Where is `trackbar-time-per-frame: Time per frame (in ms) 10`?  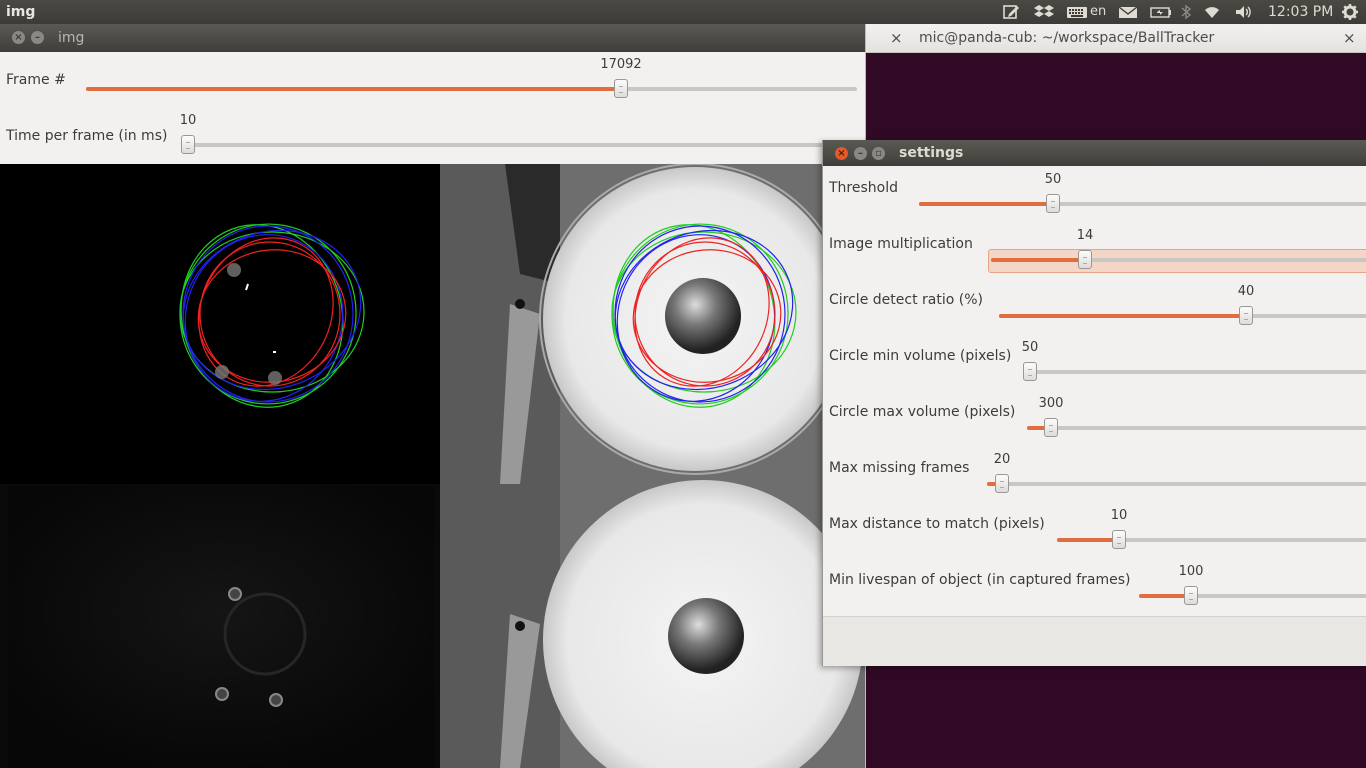
trackbar-time-per-frame: Time per frame (in ms) 10 is located at coordinates (432, 136).